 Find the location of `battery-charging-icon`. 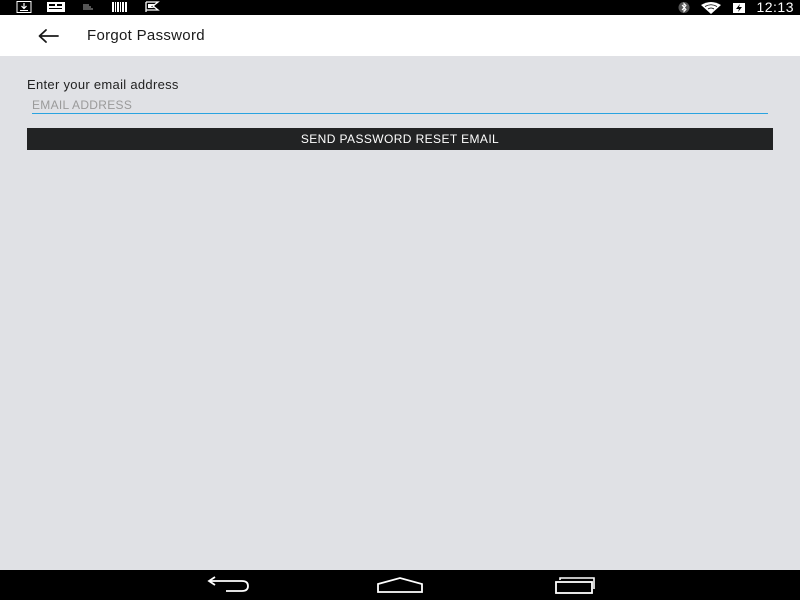

battery-charging-icon is located at coordinates (739, 7).